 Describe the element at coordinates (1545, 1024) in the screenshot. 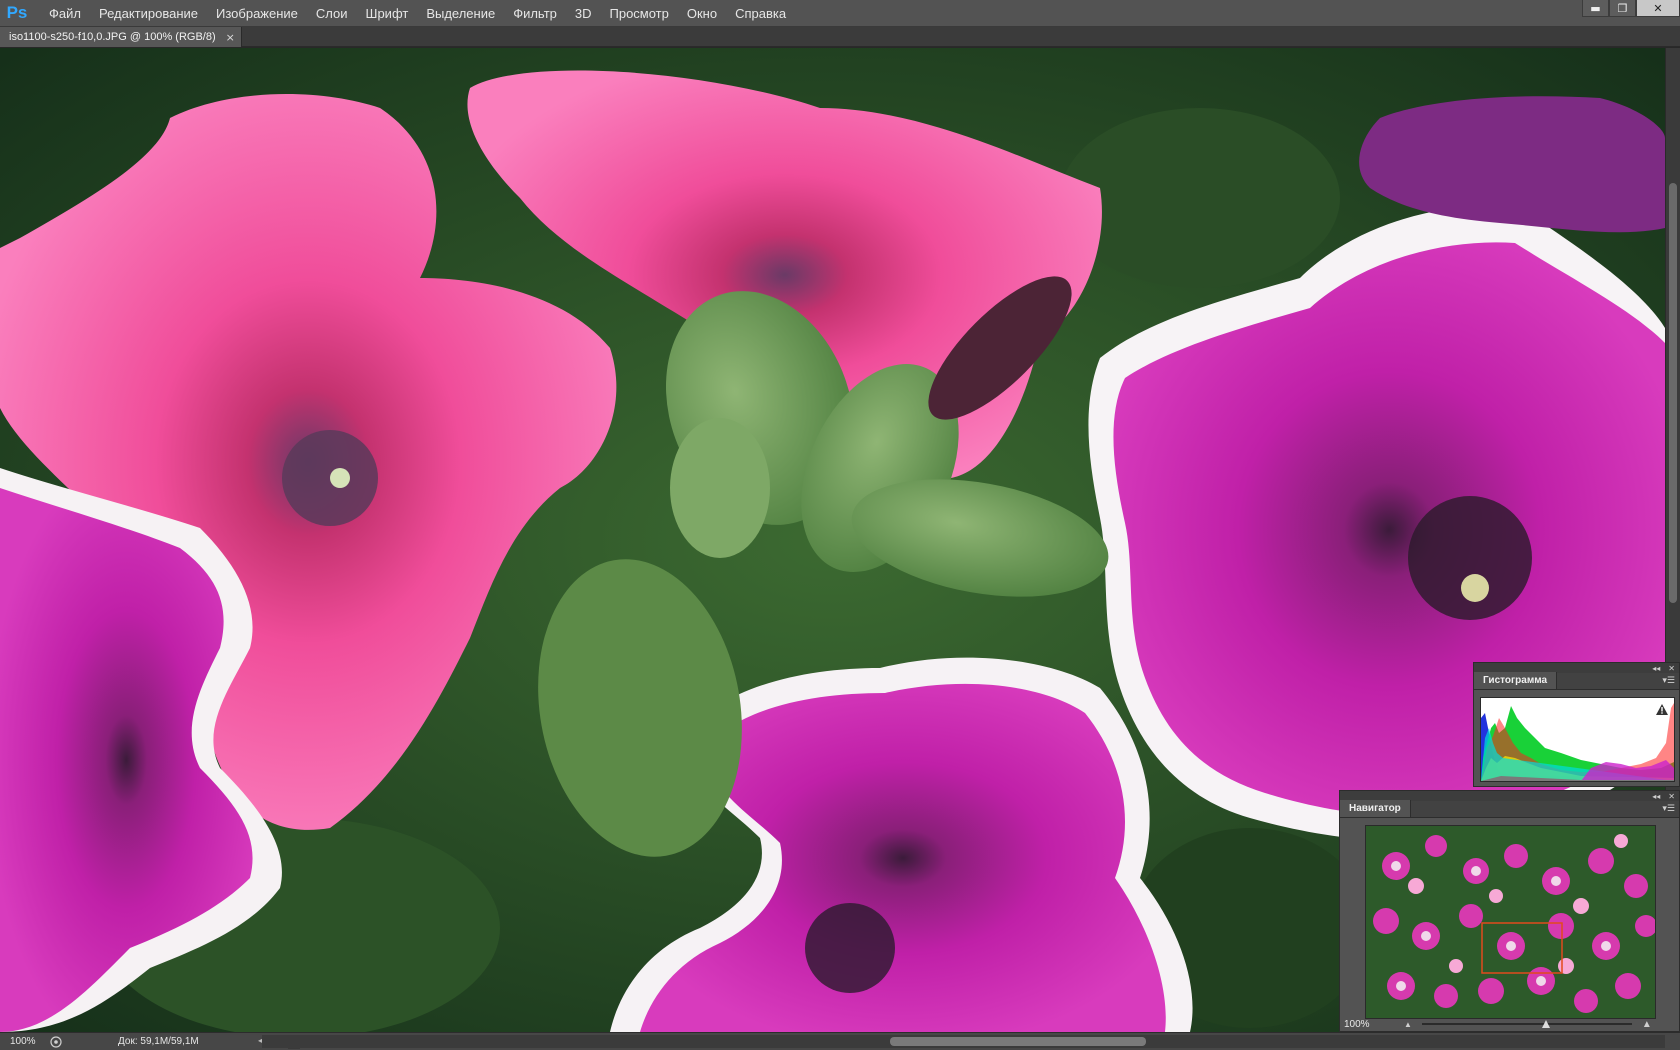

I see `zoom-slider-thumb` at that location.